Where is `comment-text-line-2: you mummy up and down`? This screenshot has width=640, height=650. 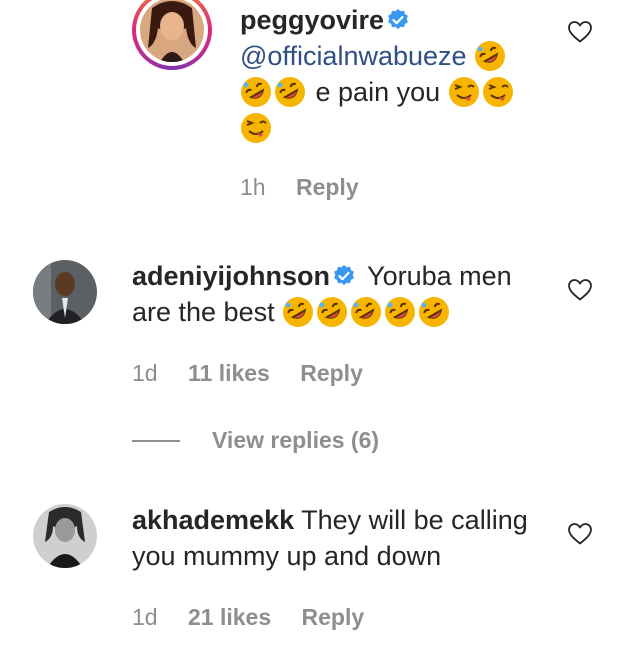
comment-text-line-2: you mummy up and down is located at coordinates (287, 556).